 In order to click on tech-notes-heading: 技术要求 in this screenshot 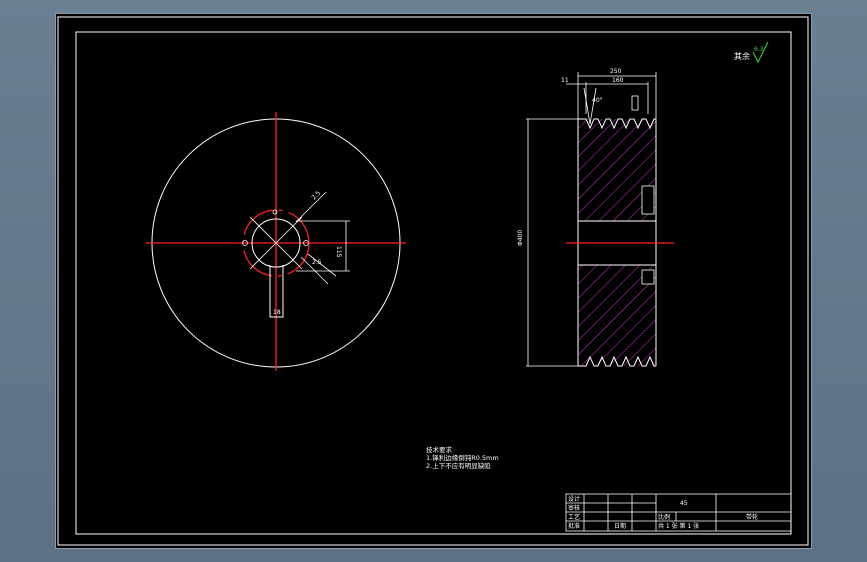, I will do `click(439, 449)`.